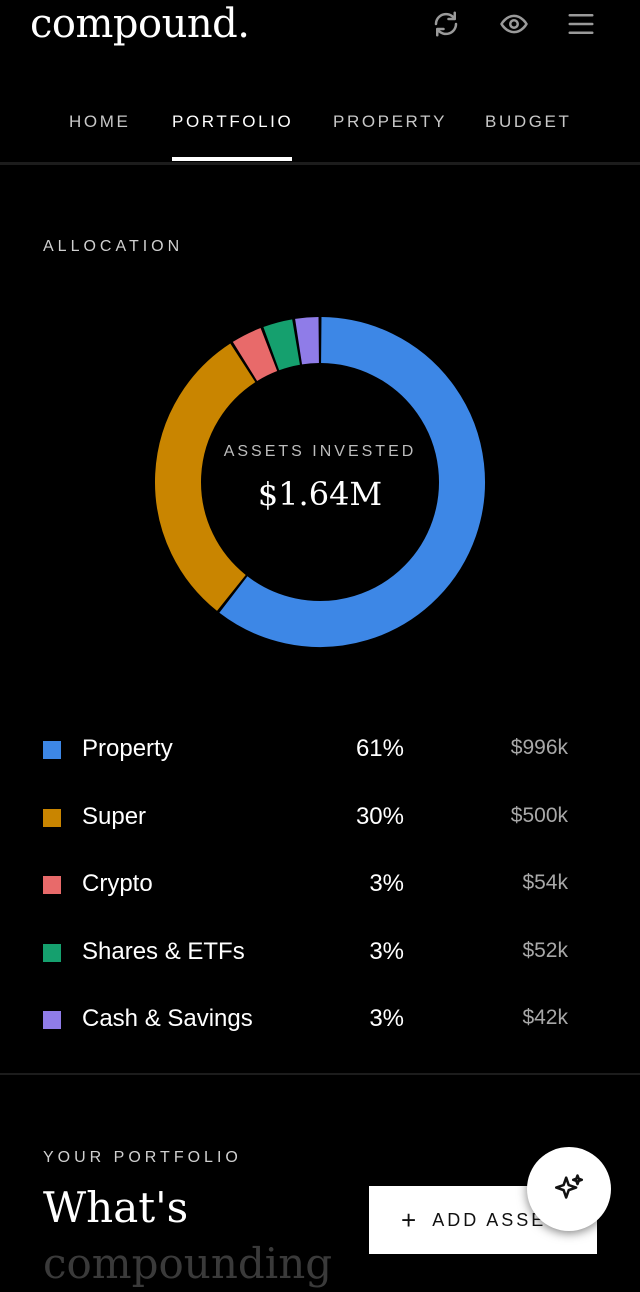  What do you see at coordinates (514, 24) in the screenshot?
I see `eye-icon` at bounding box center [514, 24].